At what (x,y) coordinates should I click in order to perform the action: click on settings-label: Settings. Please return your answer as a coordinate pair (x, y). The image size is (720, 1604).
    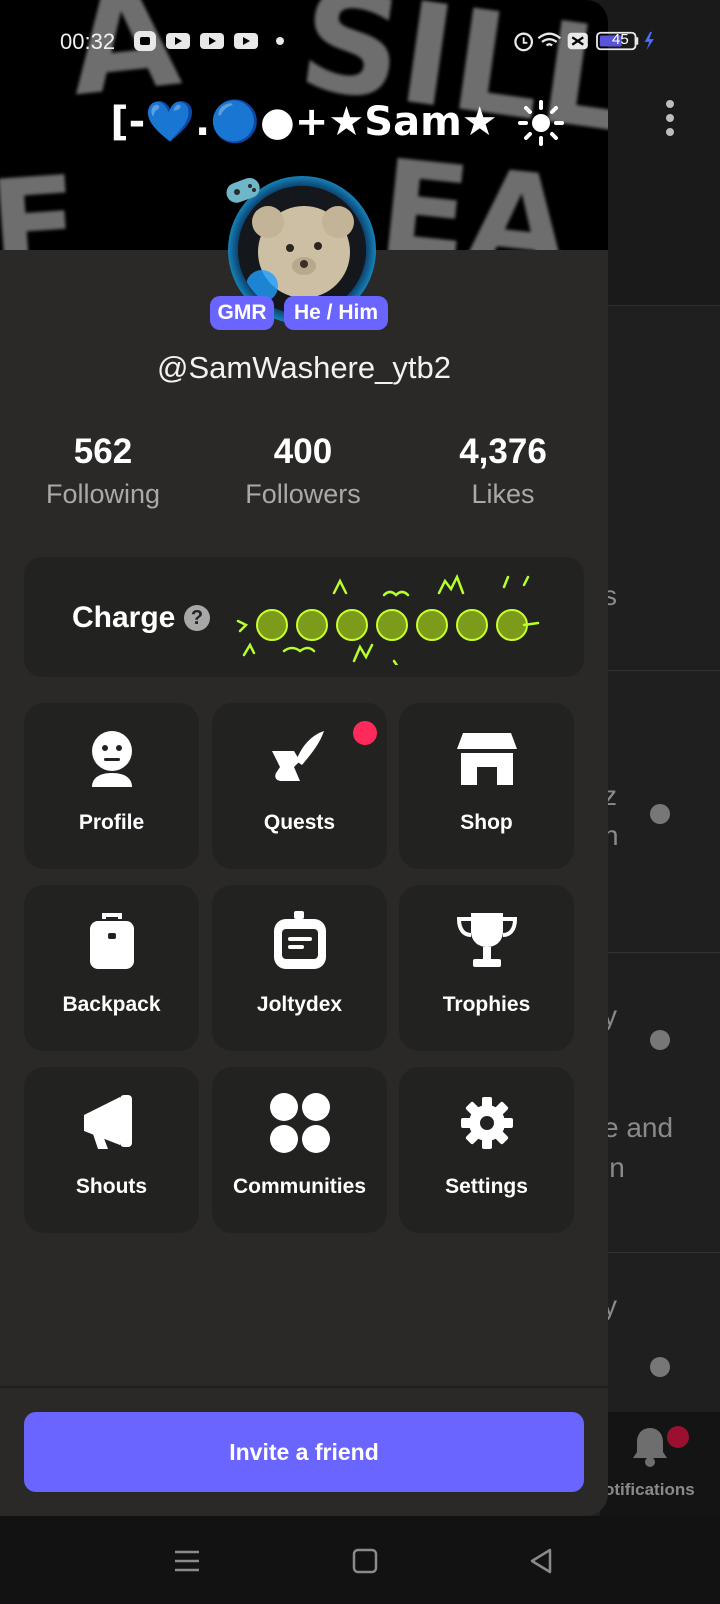
    Looking at the image, I should click on (486, 1186).